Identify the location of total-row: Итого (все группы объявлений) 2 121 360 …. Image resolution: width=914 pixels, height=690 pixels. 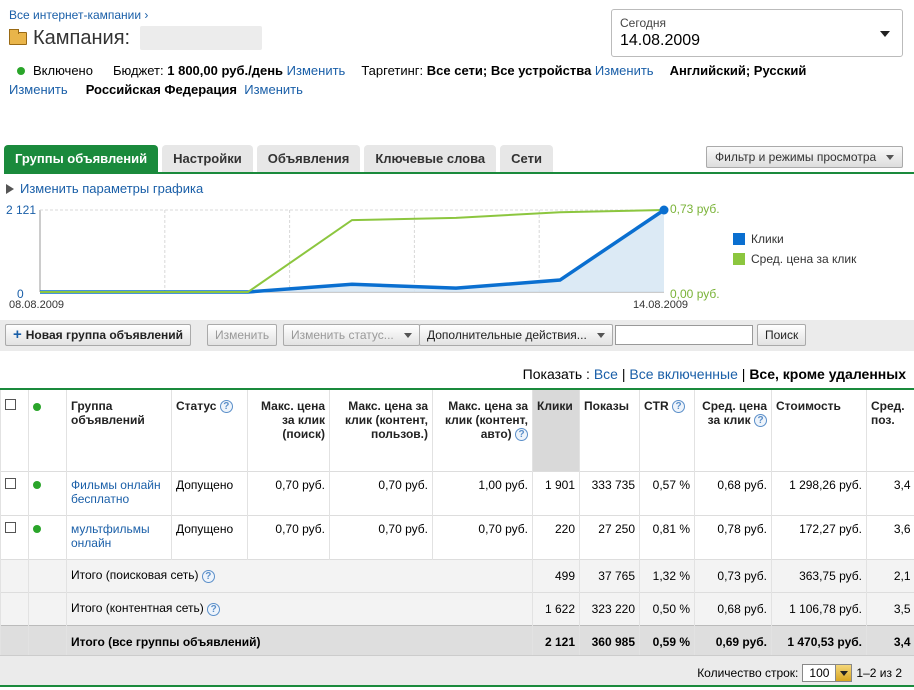
(457, 641).